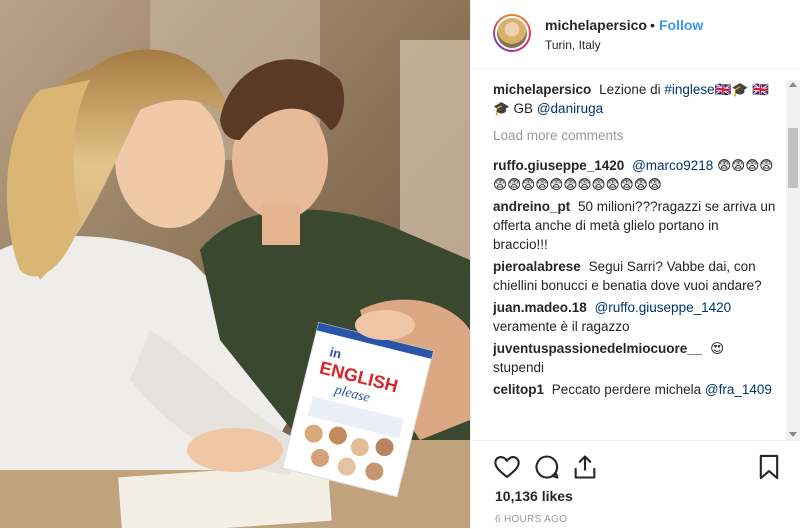 This screenshot has width=800, height=529. What do you see at coordinates (547, 467) in the screenshot?
I see `comment-icon` at bounding box center [547, 467].